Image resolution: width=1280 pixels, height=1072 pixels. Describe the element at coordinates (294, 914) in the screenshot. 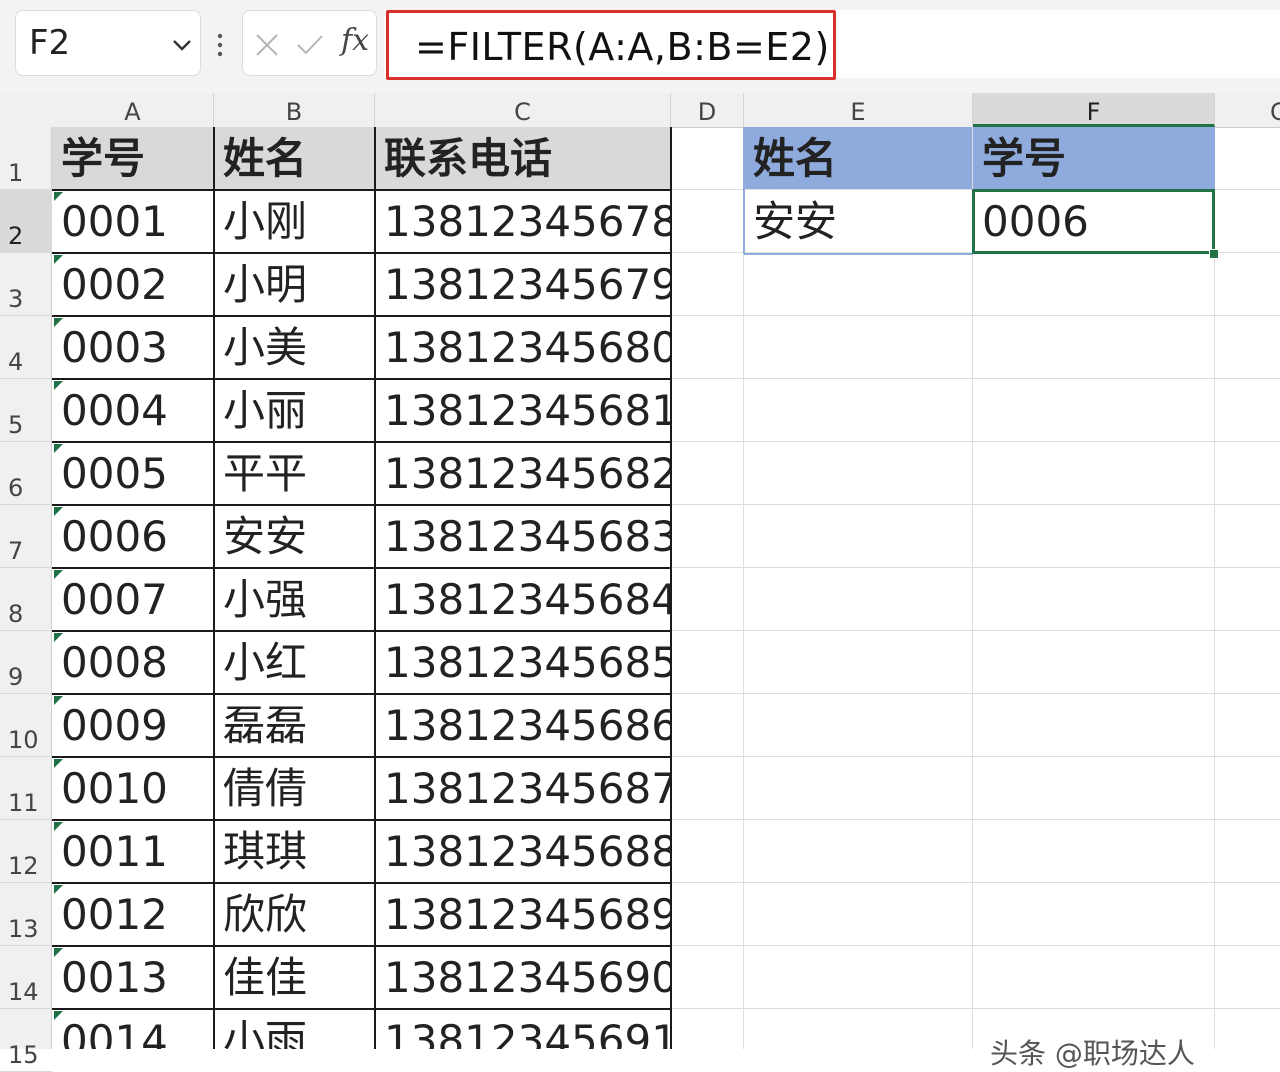

I see `table-cell-name: 欣欣` at that location.